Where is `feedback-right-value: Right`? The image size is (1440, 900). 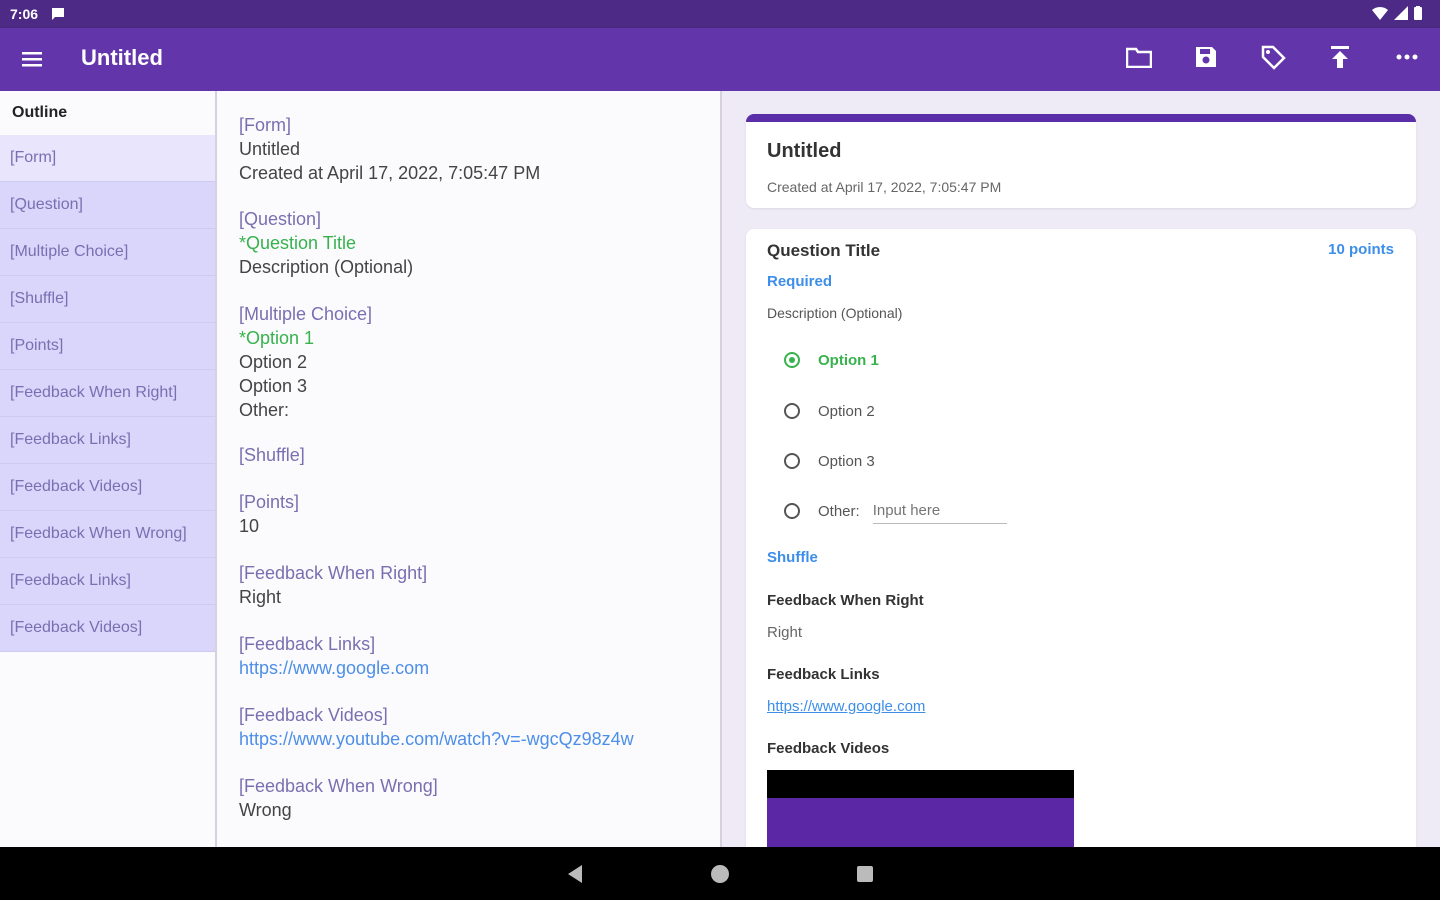 feedback-right-value: Right is located at coordinates (785, 632).